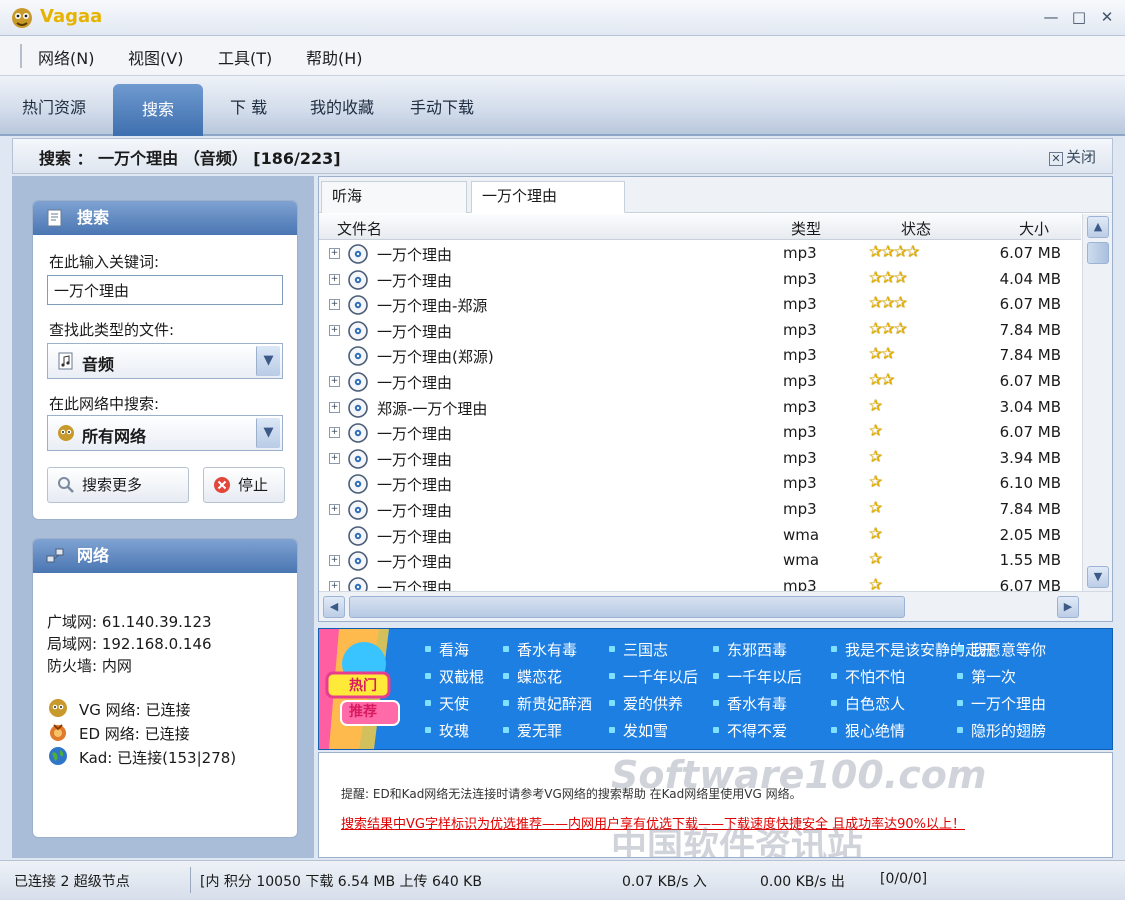  I want to click on result-row: + 郑源-一万个理由 mp3 ✰ 3.04 MB, so click(700, 408).